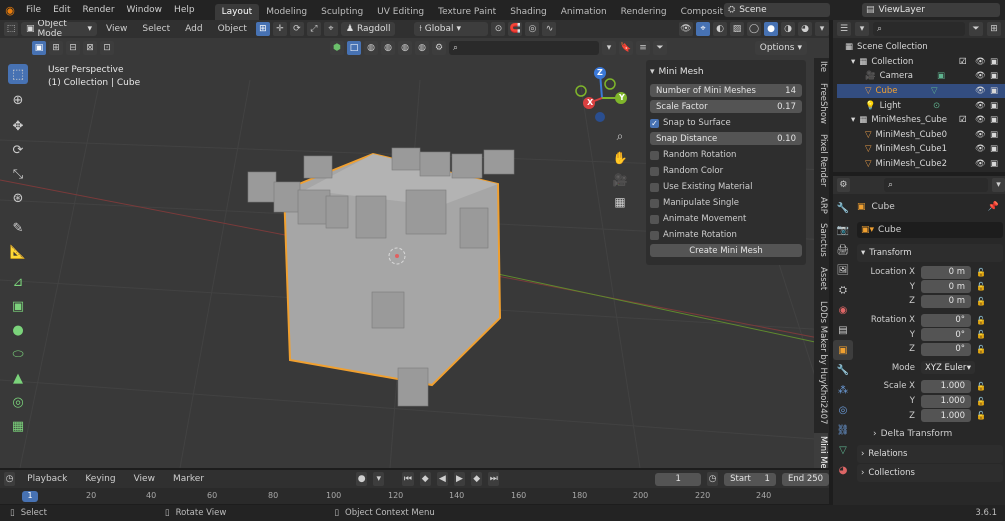  What do you see at coordinates (18, 198) in the screenshot?
I see `transform-tool-icon: ⊛` at bounding box center [18, 198].